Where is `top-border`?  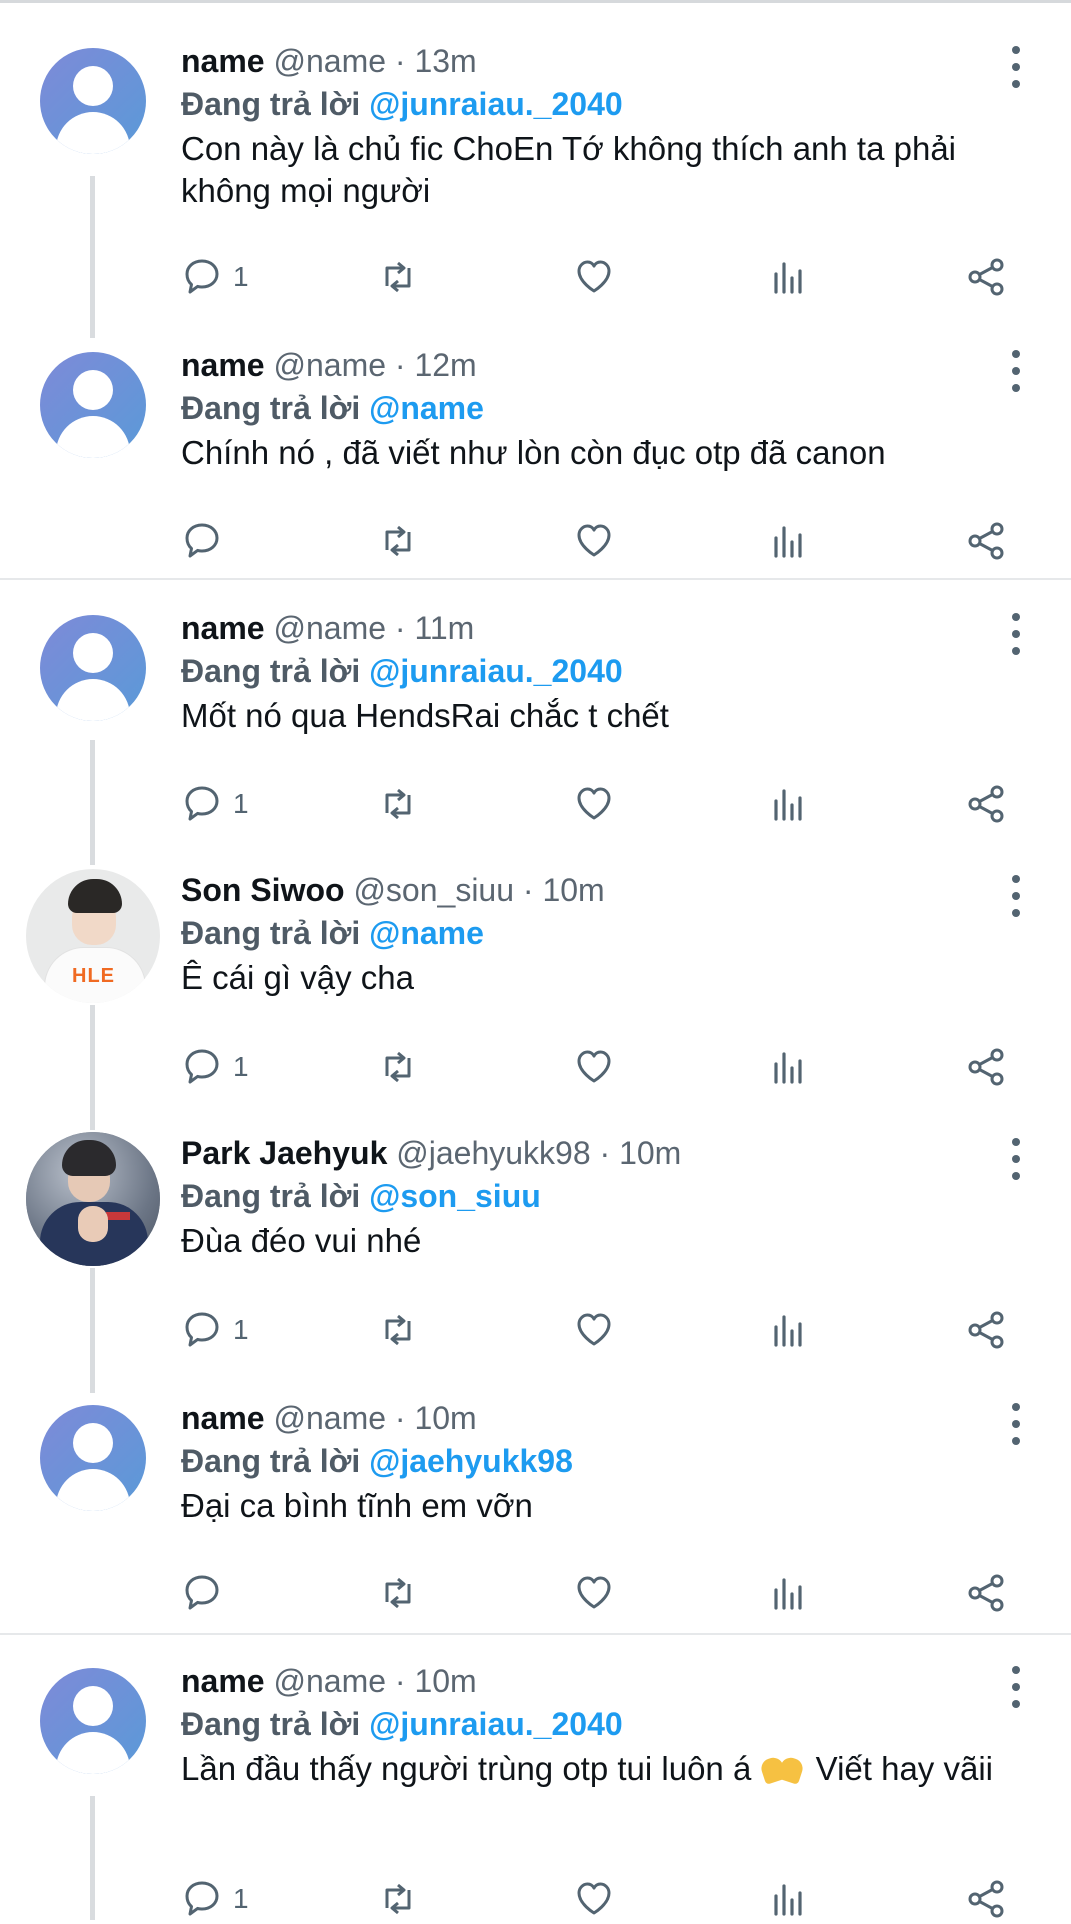
top-border is located at coordinates (535, 1).